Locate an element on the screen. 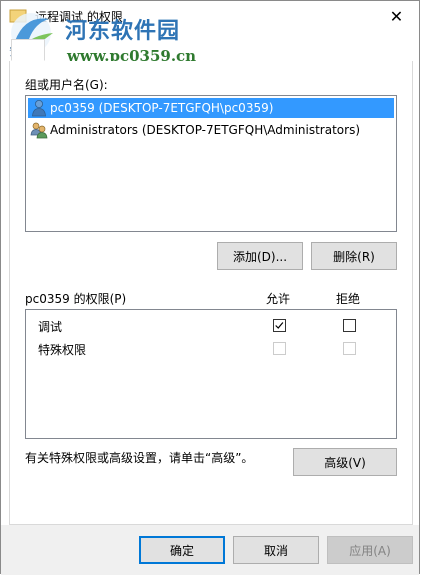 The width and height of the screenshot is (421, 575). ok-button: 确定 is located at coordinates (182, 550).